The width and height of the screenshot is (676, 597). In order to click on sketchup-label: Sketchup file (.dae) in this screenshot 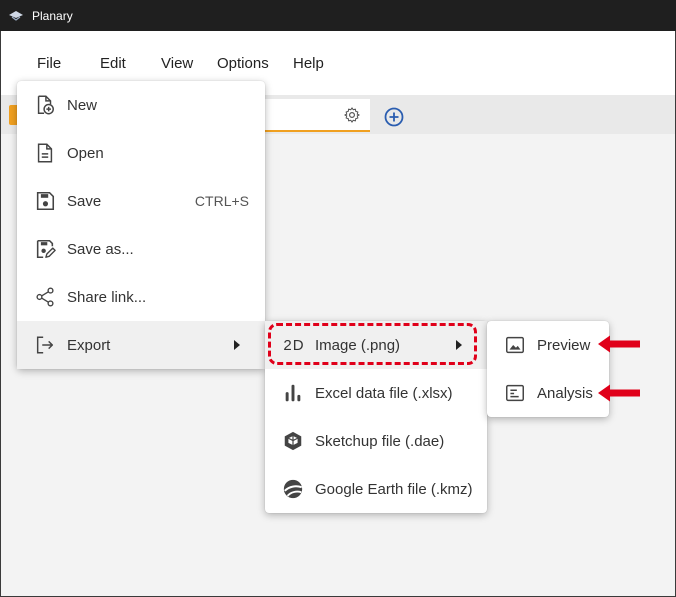, I will do `click(380, 441)`.